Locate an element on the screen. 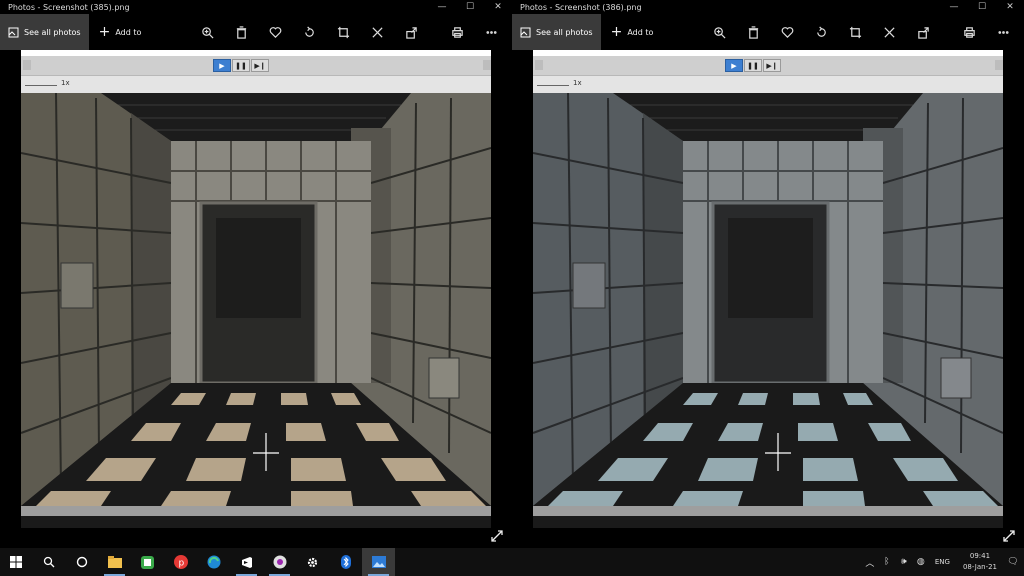  window-title: Photos - Screenshot (386).png is located at coordinates (581, 7).